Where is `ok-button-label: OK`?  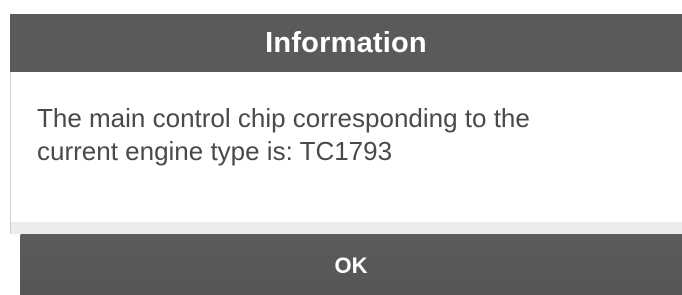 ok-button-label: OK is located at coordinates (351, 265).